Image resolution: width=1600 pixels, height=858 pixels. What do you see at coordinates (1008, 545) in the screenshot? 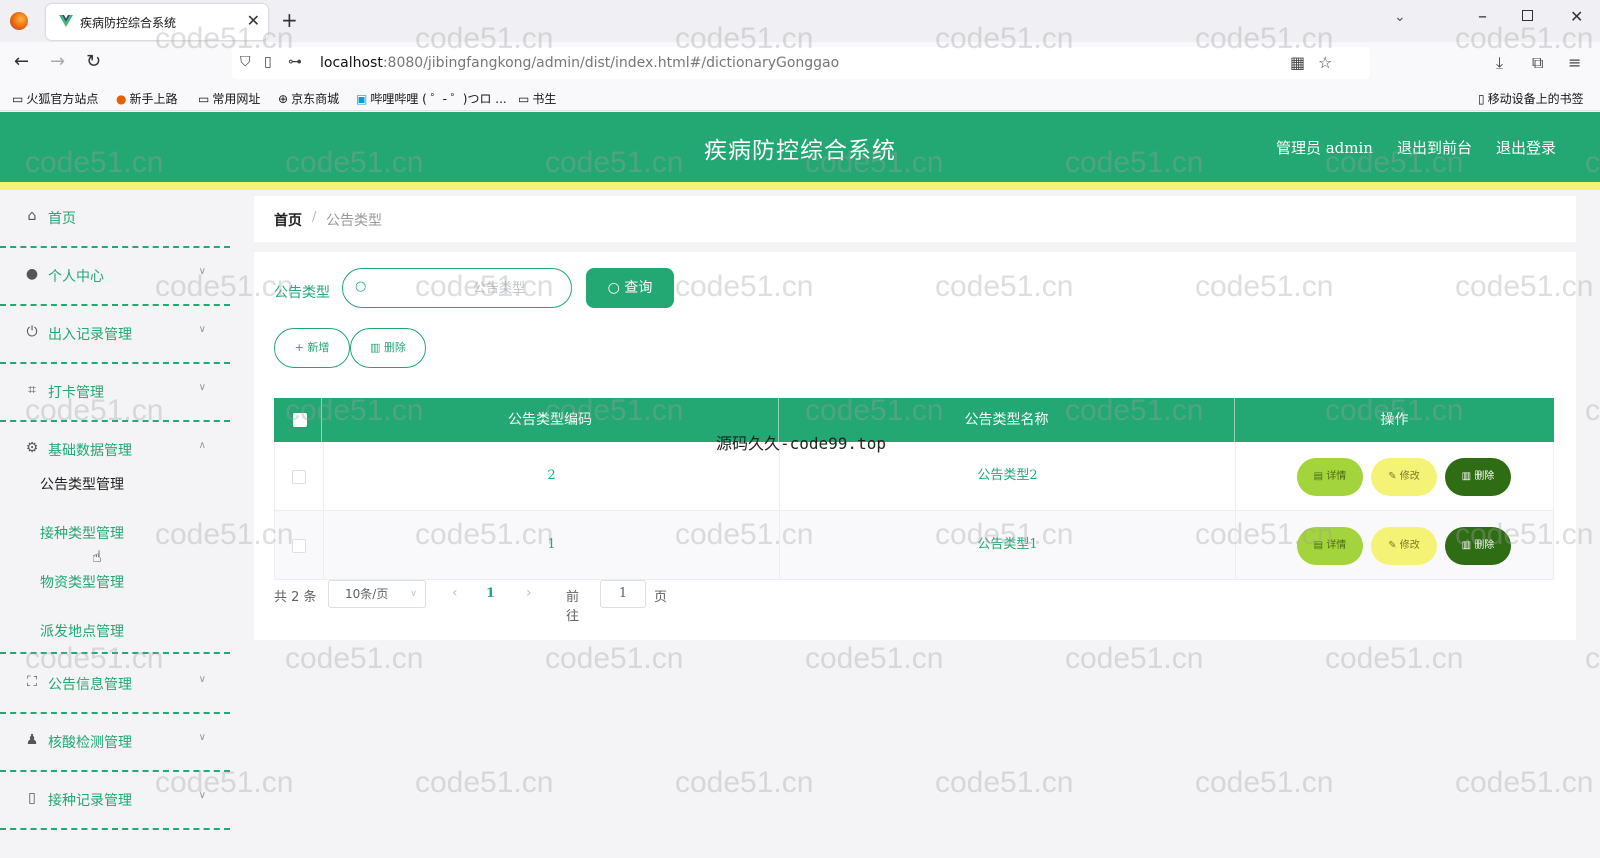
I see `cell-name: 公告类型1` at bounding box center [1008, 545].